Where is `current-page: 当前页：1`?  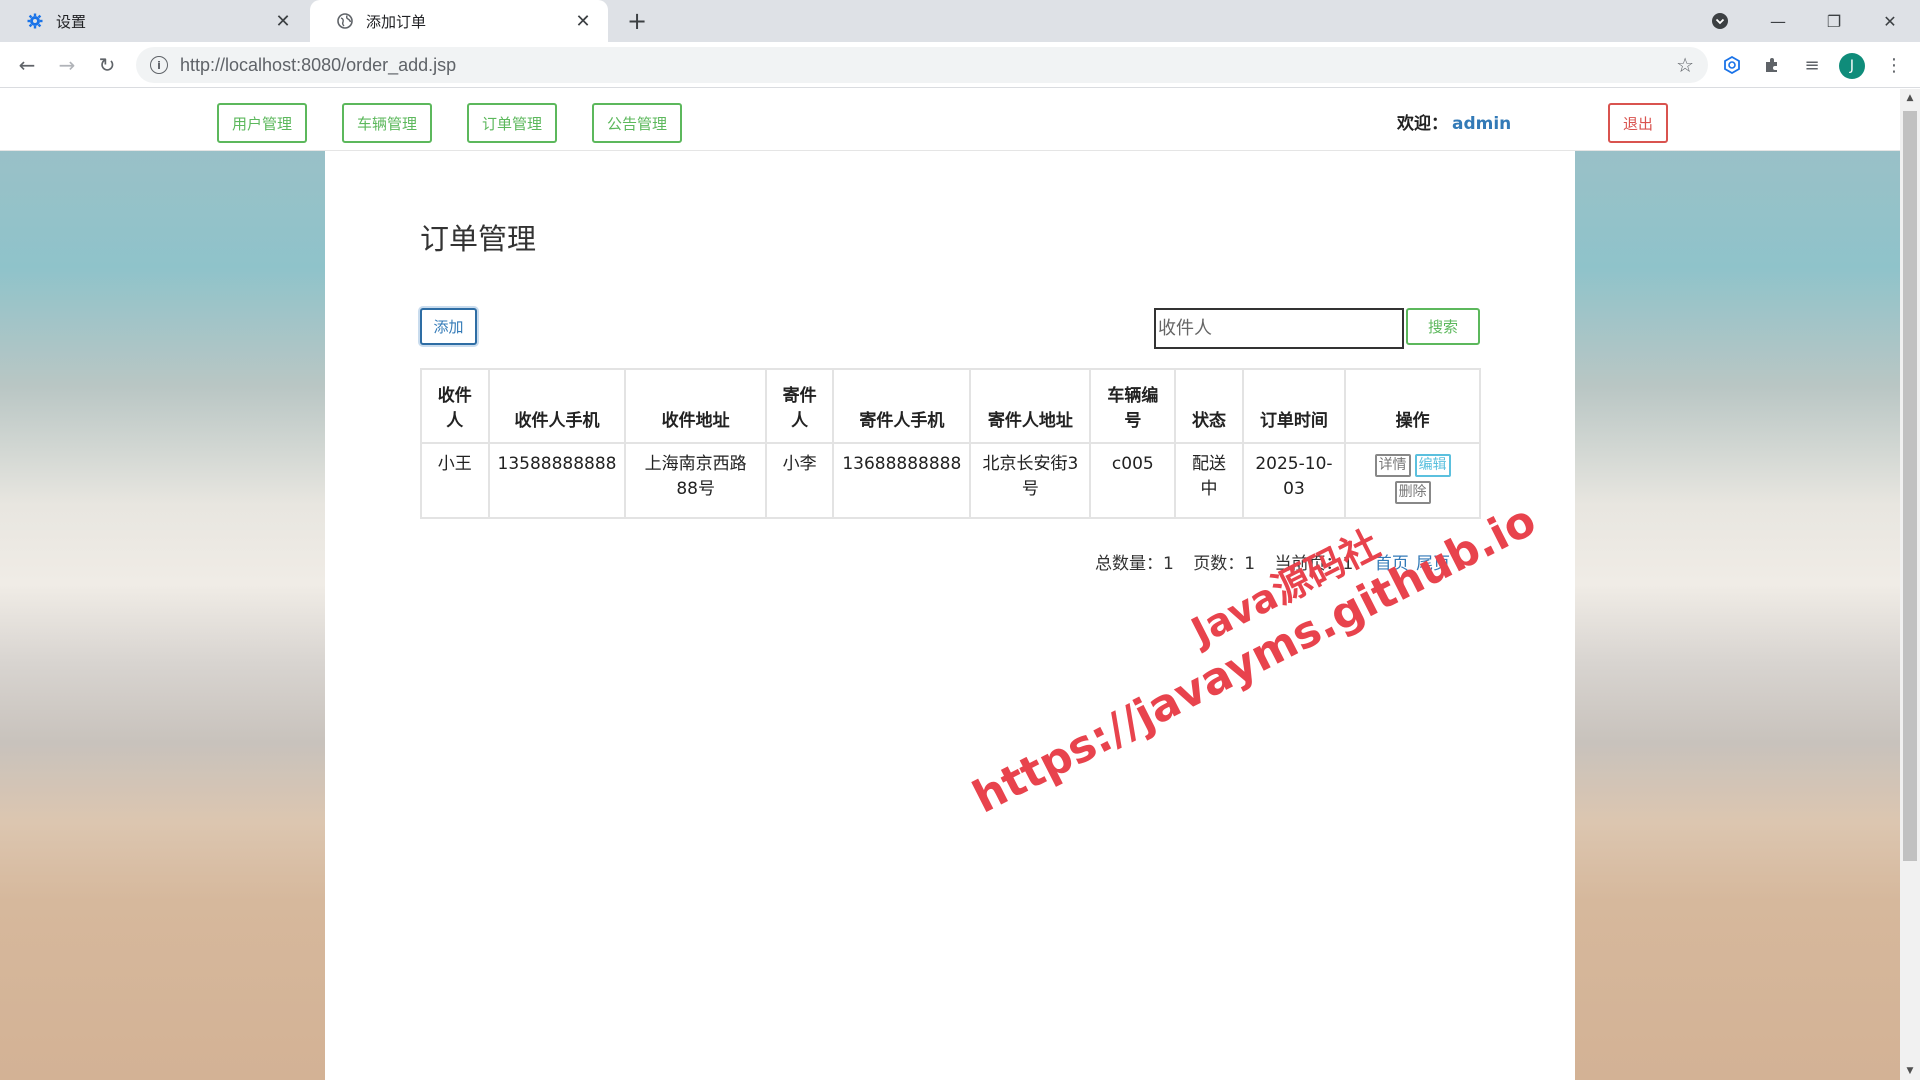
current-page: 当前页：1 is located at coordinates (1314, 564).